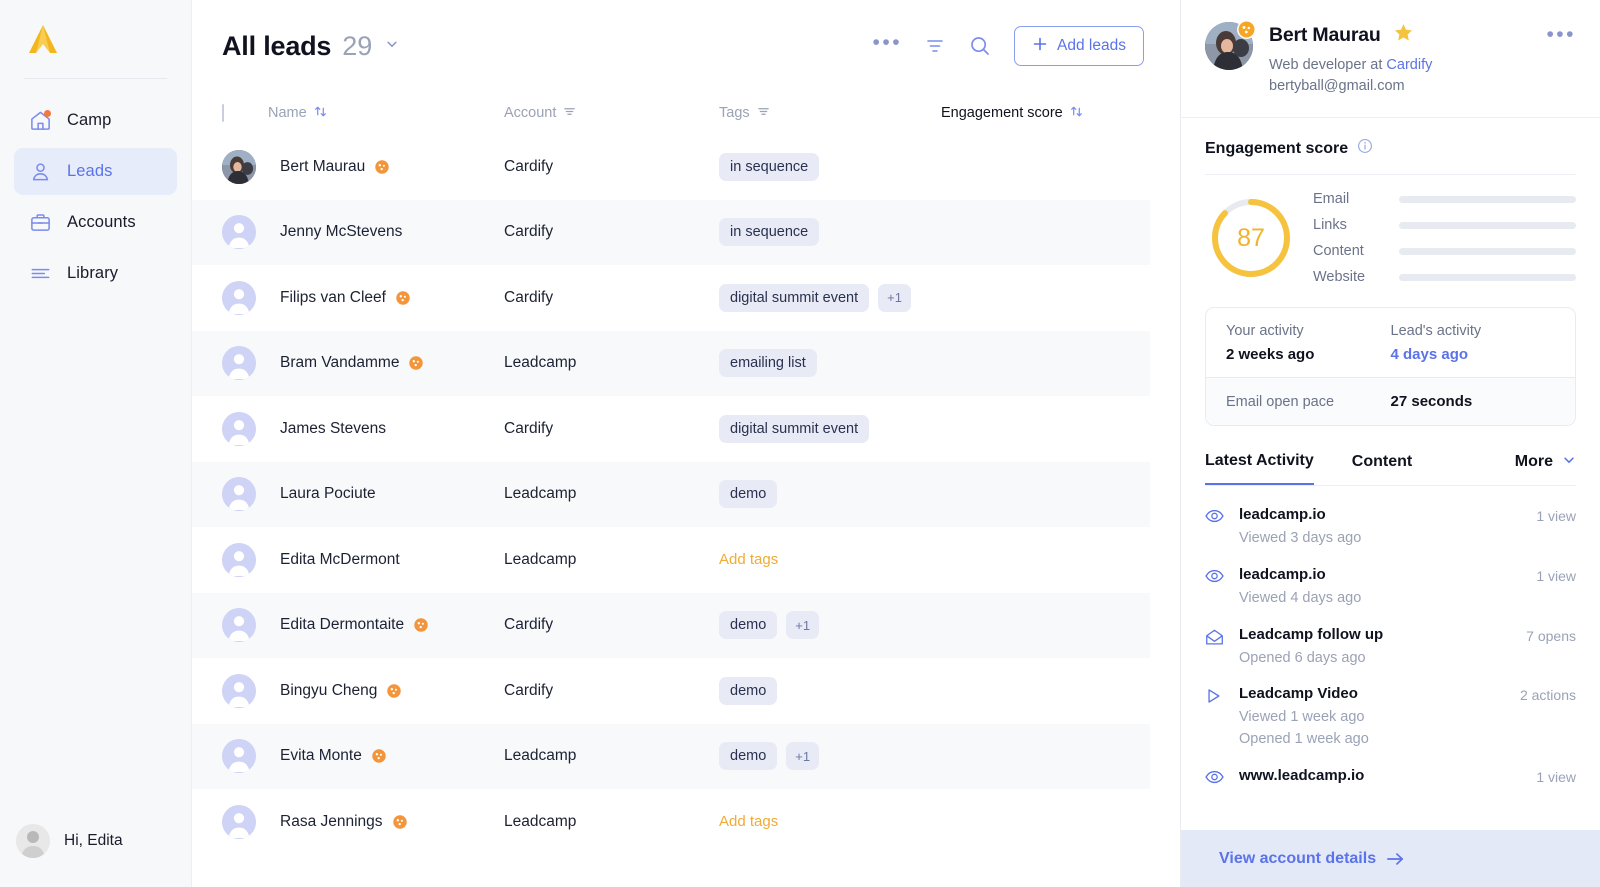 The height and width of the screenshot is (887, 1600). What do you see at coordinates (671, 429) in the screenshot?
I see `table-row: James Stevens Cardify digital summit event` at bounding box center [671, 429].